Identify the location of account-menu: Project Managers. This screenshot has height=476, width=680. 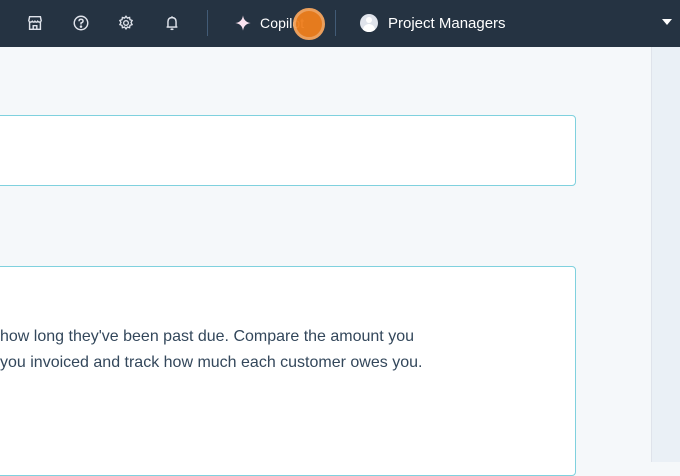
(433, 23).